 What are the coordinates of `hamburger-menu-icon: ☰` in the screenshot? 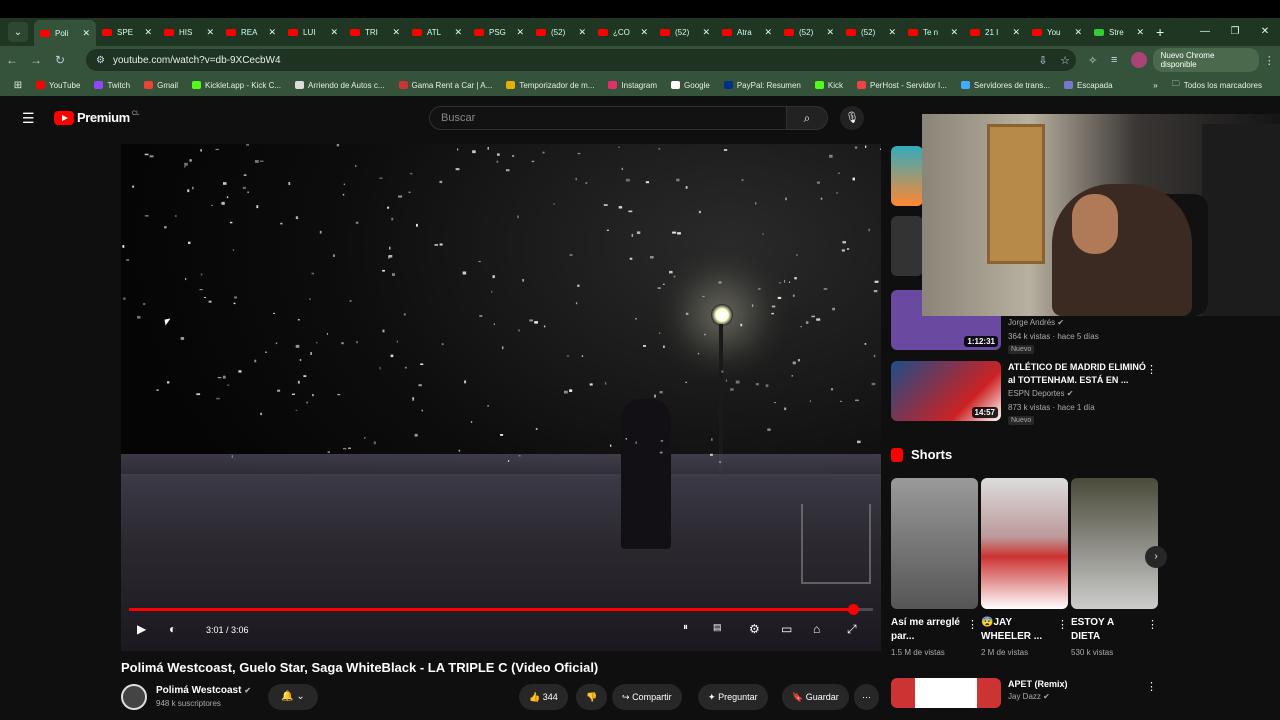 It's located at (28, 118).